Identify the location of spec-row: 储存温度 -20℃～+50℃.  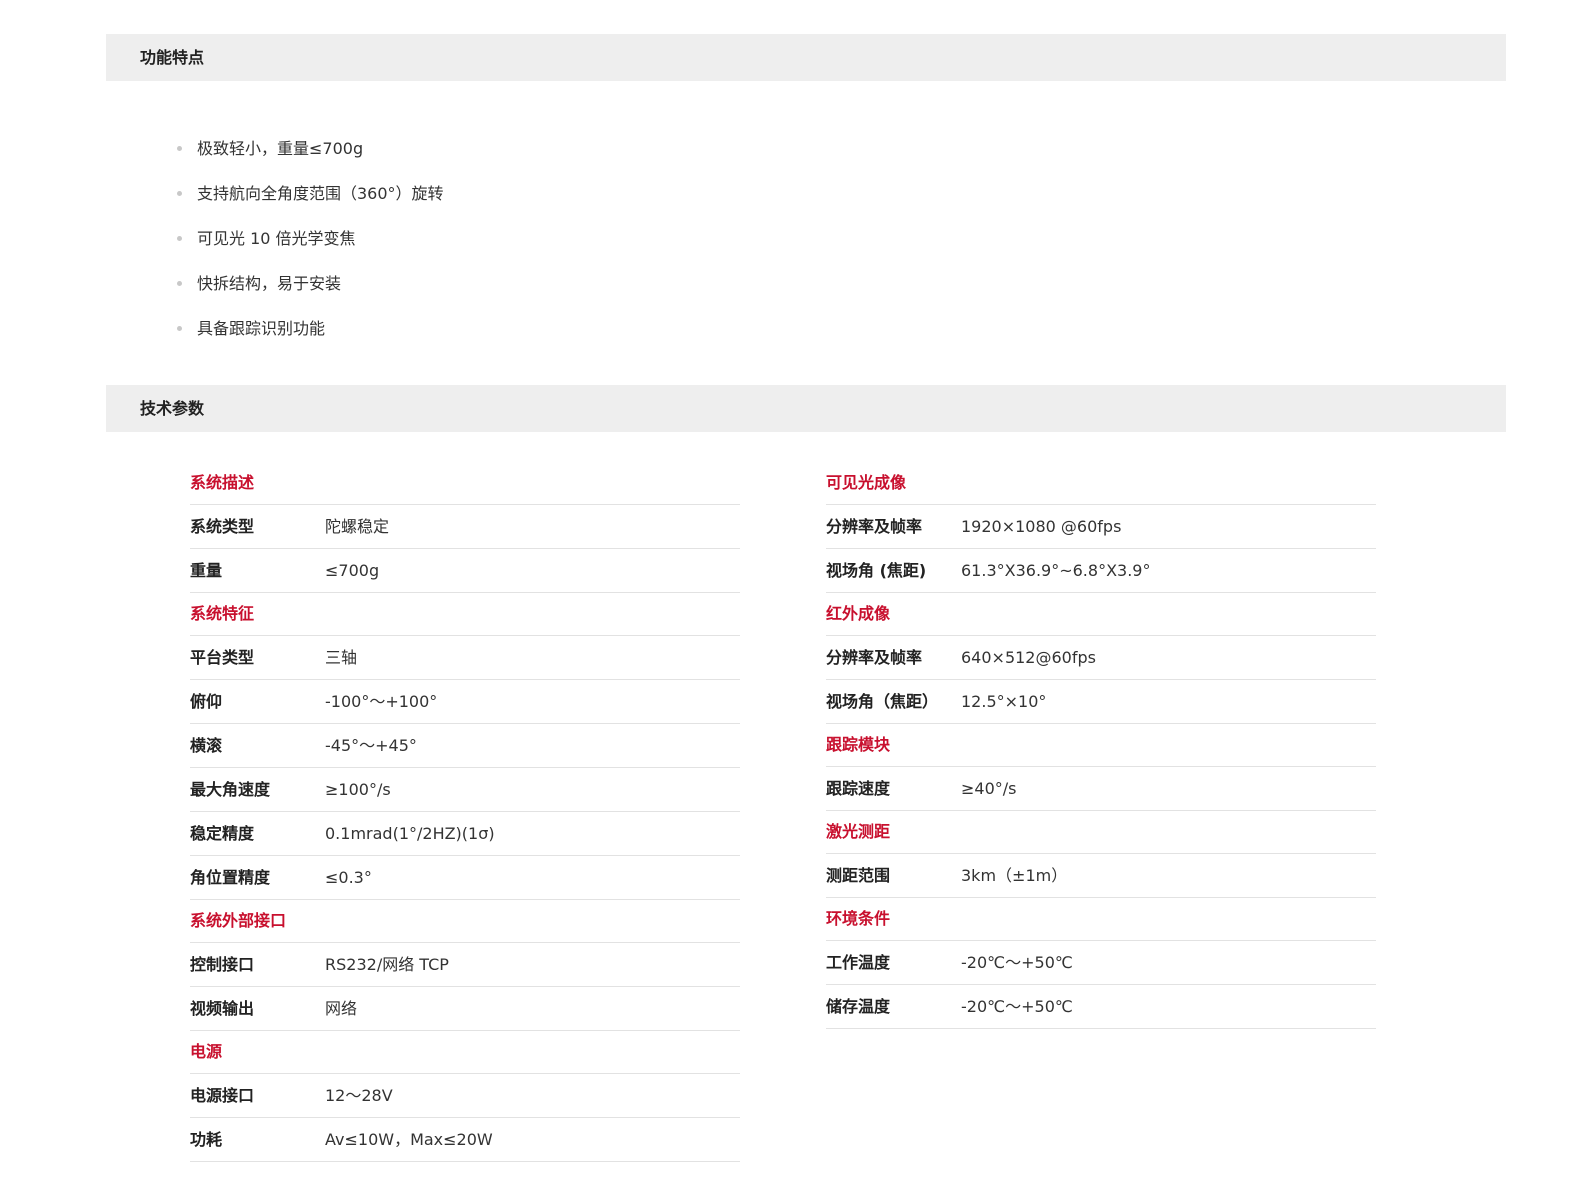
(1101, 1007).